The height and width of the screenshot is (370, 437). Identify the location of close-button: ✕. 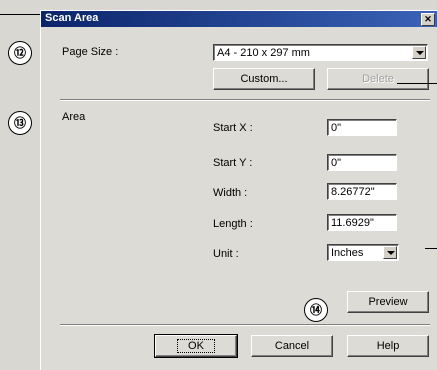
(428, 19).